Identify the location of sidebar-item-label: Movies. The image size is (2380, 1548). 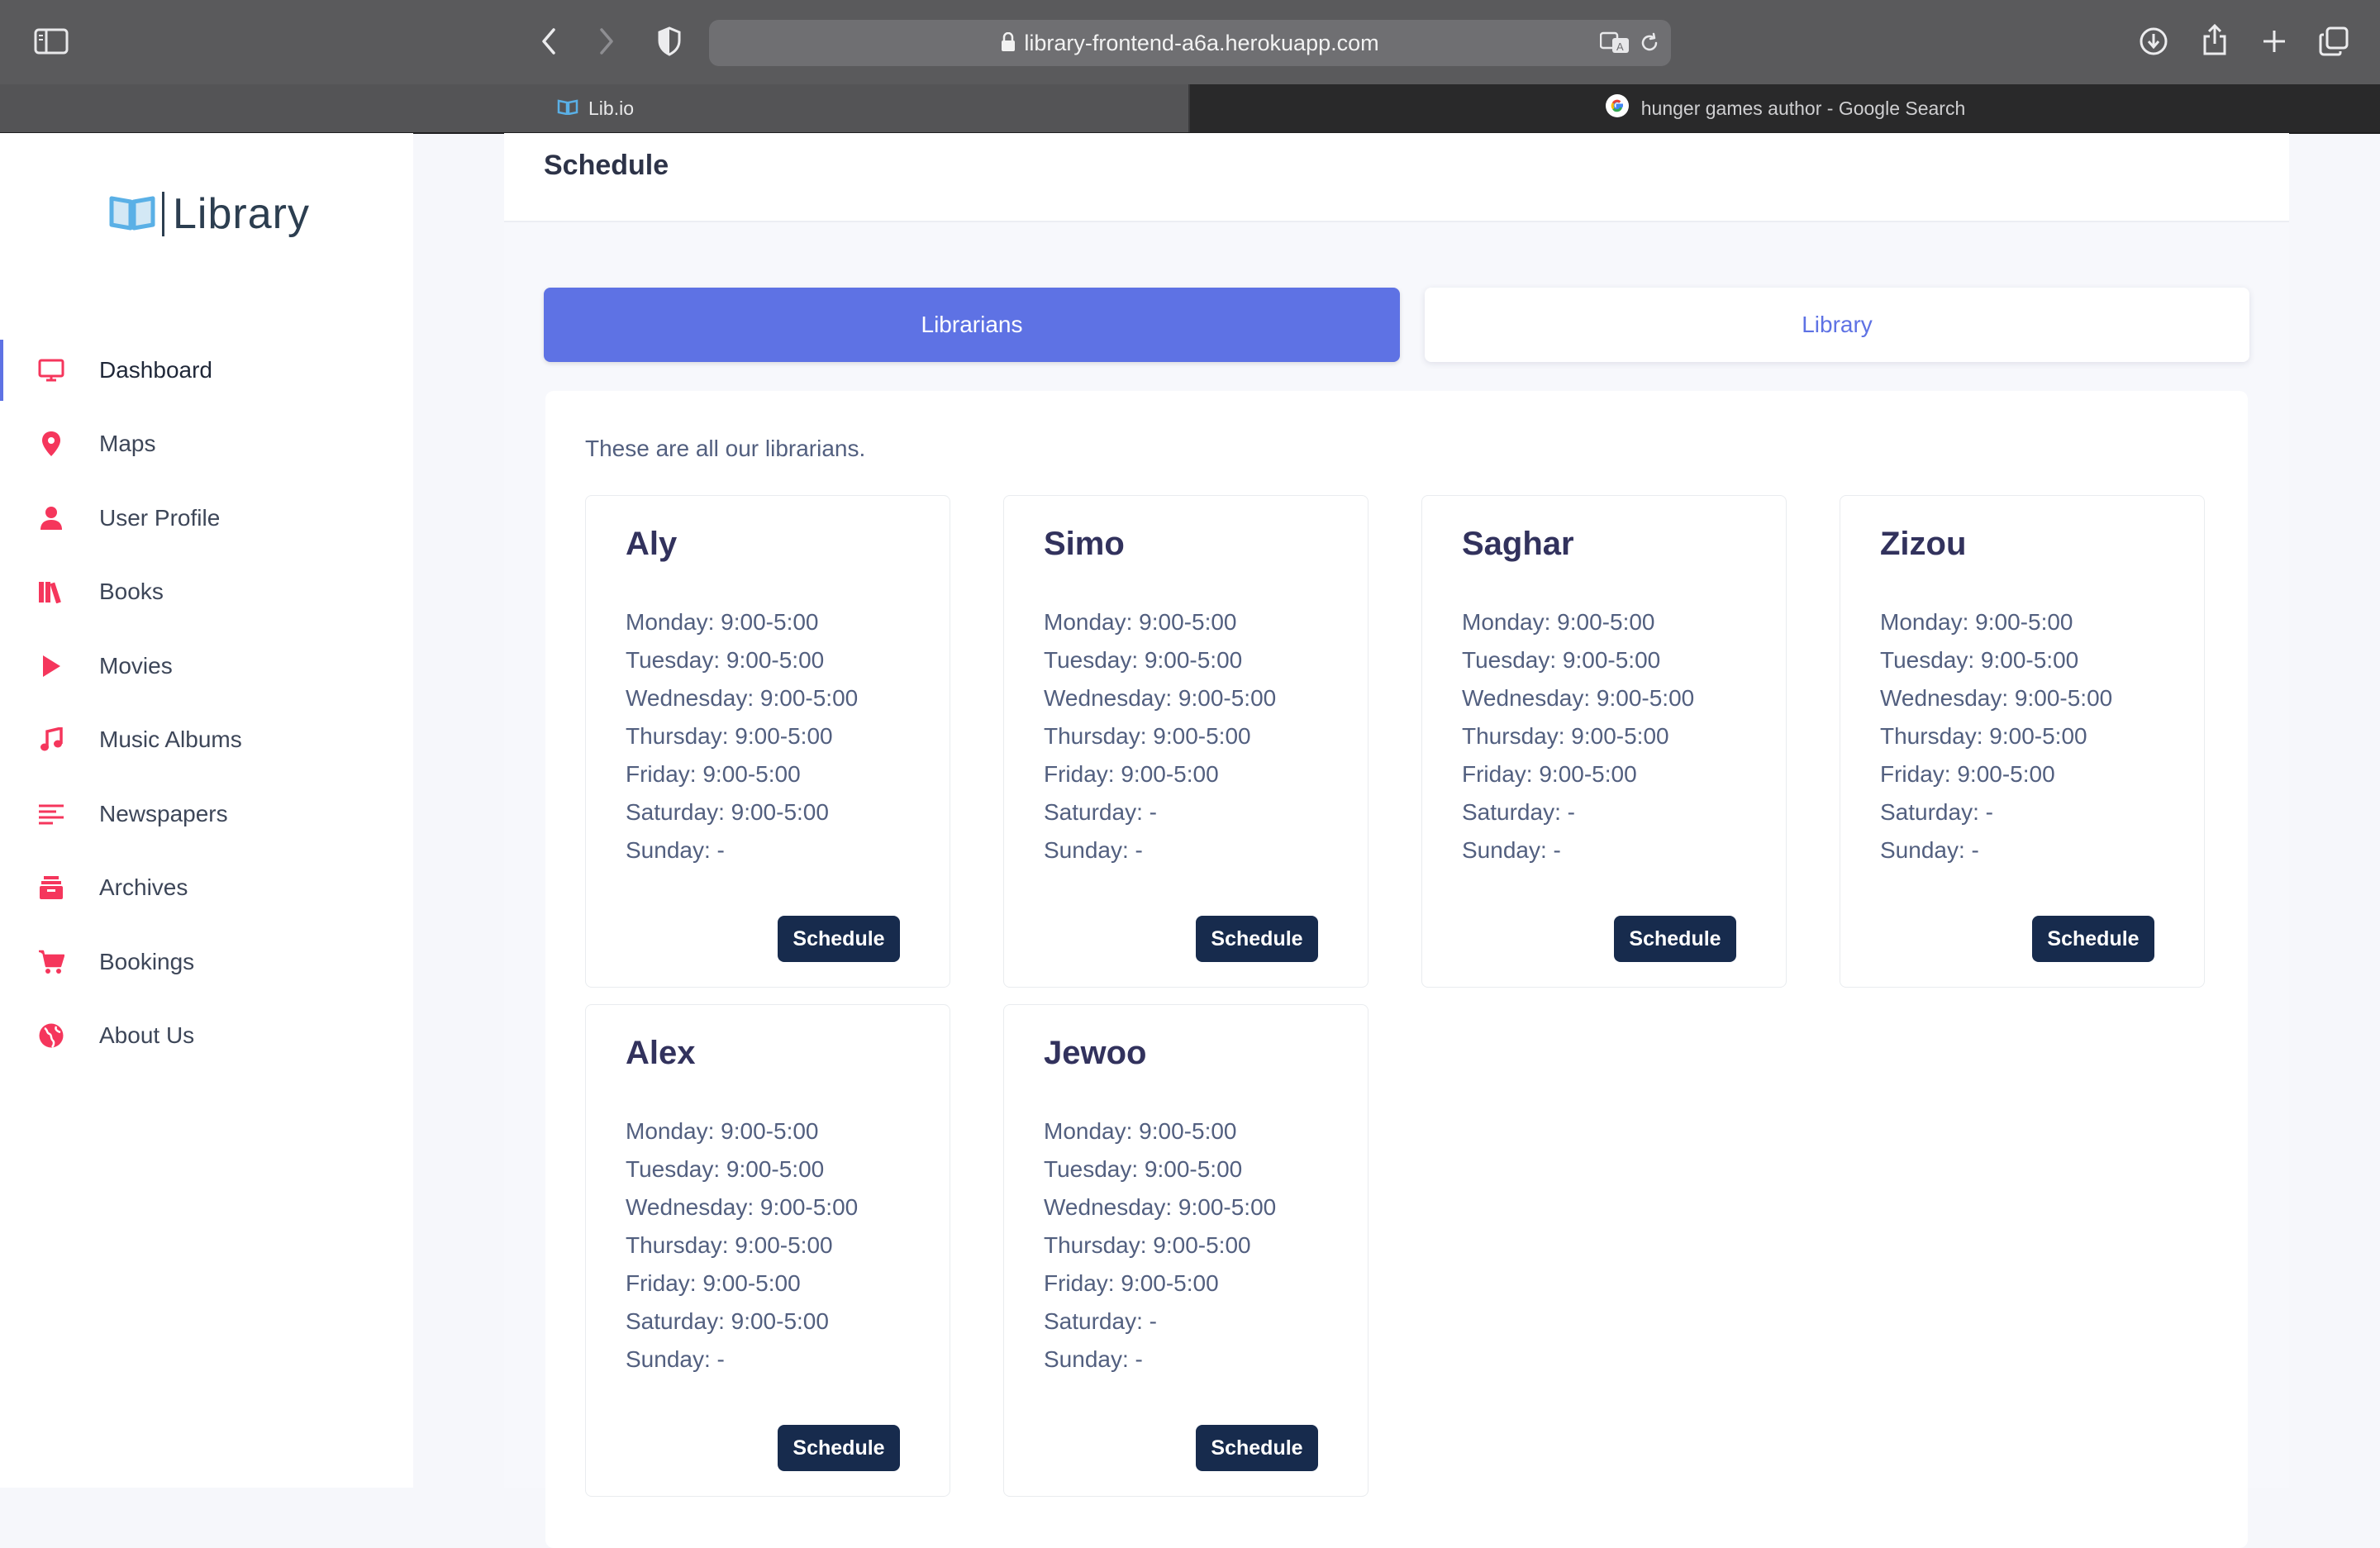
(136, 665).